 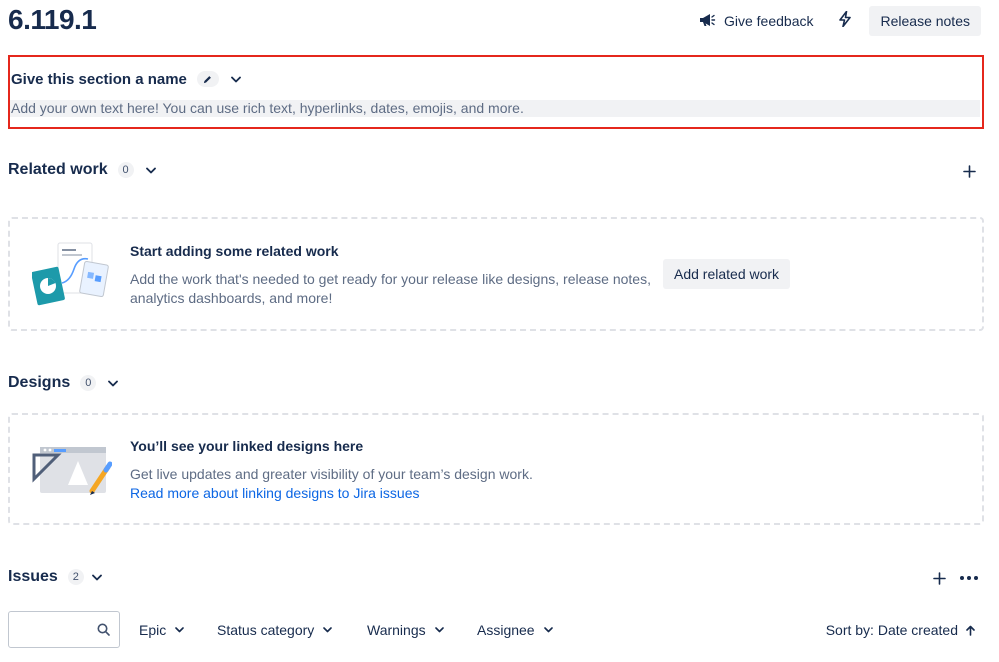 I want to click on designs-header: Designs 0, so click(x=66, y=383).